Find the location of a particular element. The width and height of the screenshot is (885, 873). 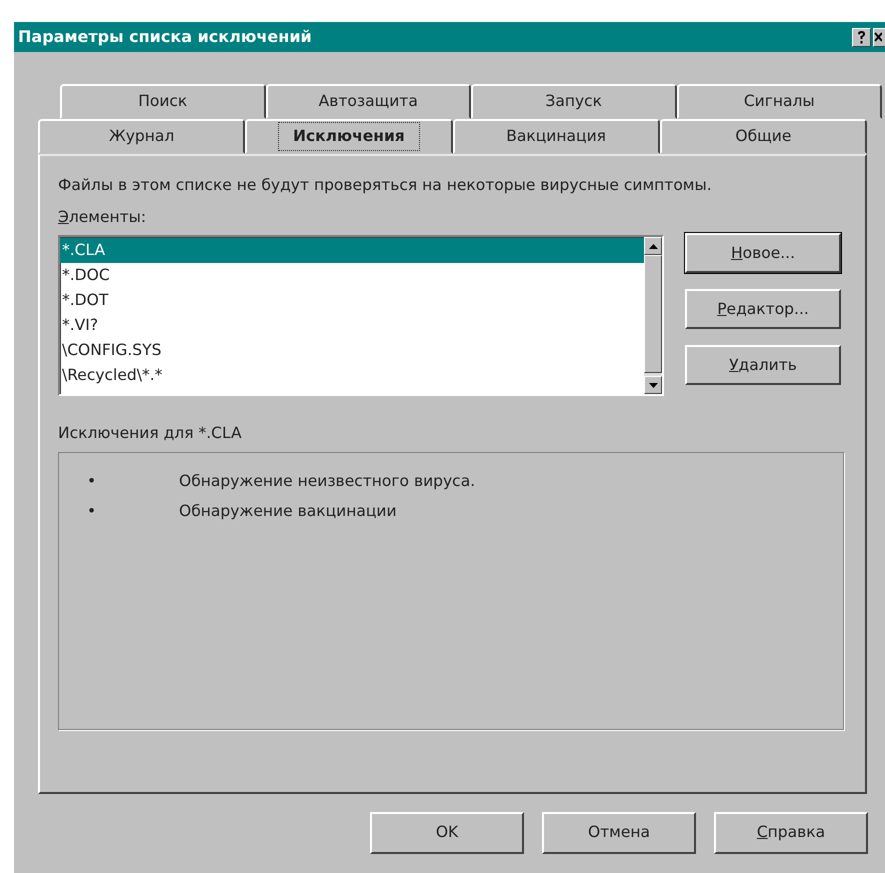

group-title: Исключения для *.CLA is located at coordinates (150, 433).